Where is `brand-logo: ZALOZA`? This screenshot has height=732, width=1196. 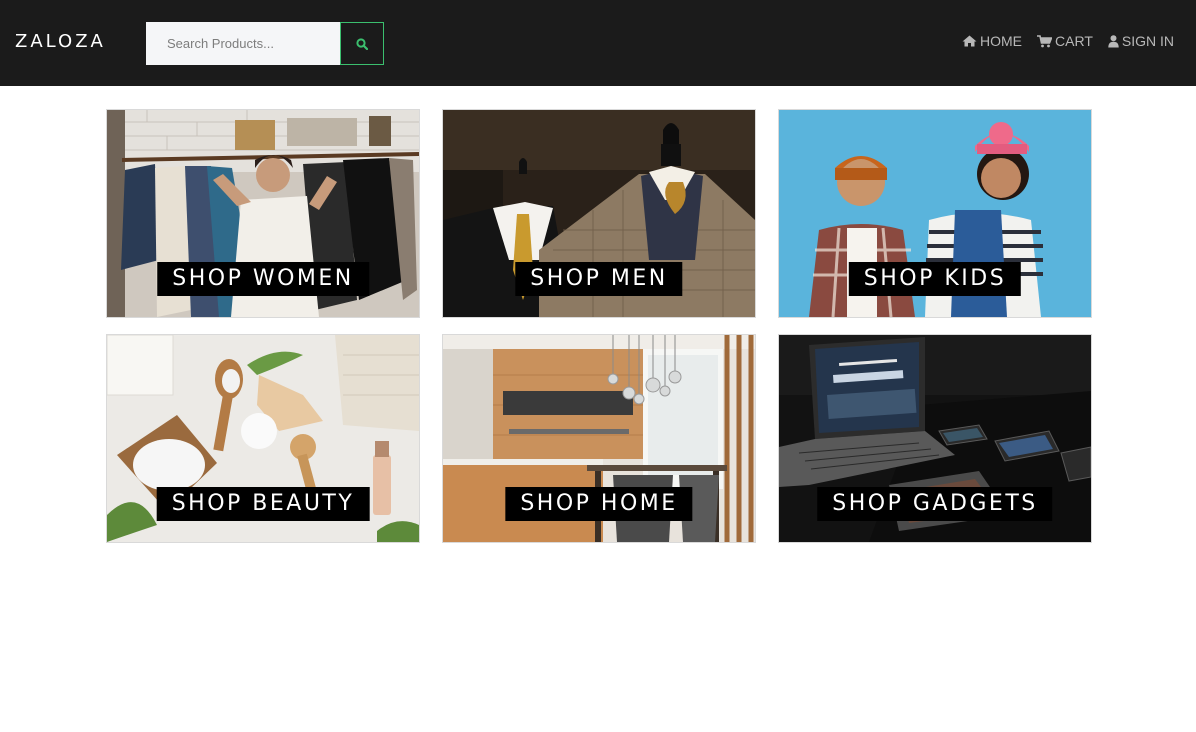 brand-logo: ZALOZA is located at coordinates (60, 41).